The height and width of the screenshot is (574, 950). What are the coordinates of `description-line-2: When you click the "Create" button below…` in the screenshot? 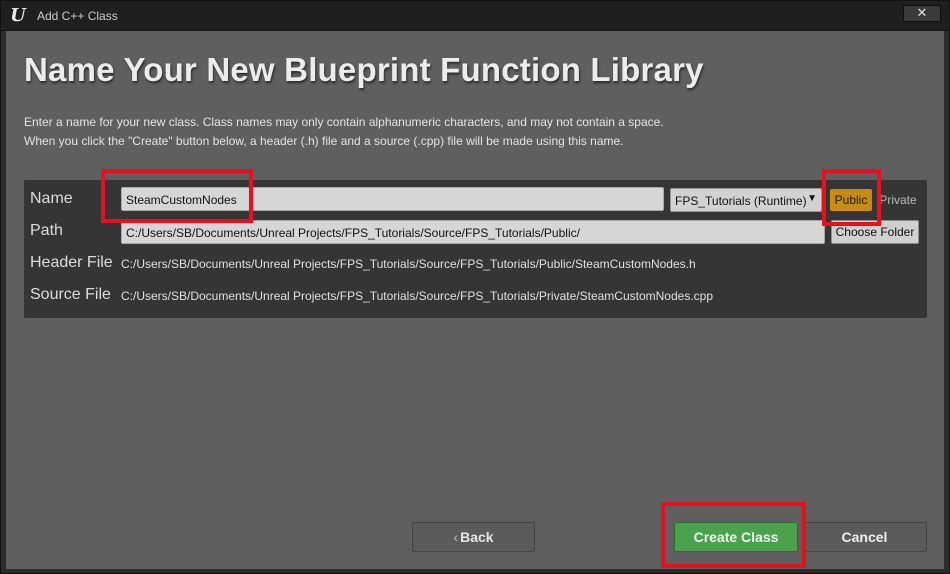 It's located at (324, 141).